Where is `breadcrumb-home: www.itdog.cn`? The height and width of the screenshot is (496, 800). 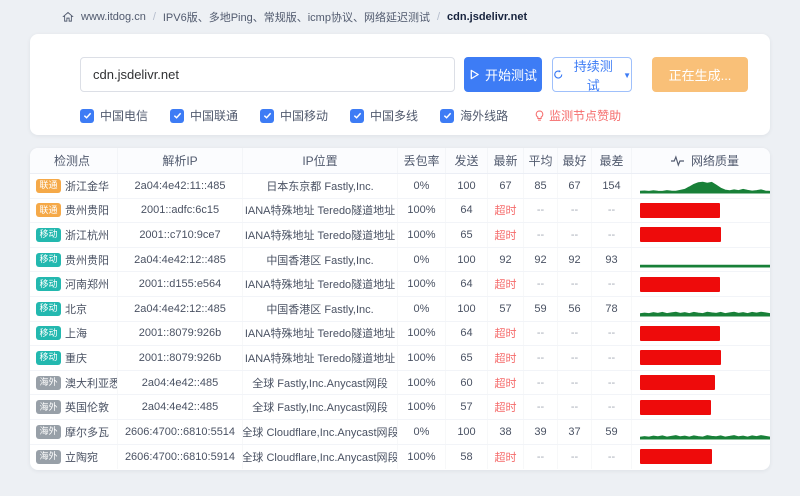
breadcrumb-home: www.itdog.cn is located at coordinates (113, 17).